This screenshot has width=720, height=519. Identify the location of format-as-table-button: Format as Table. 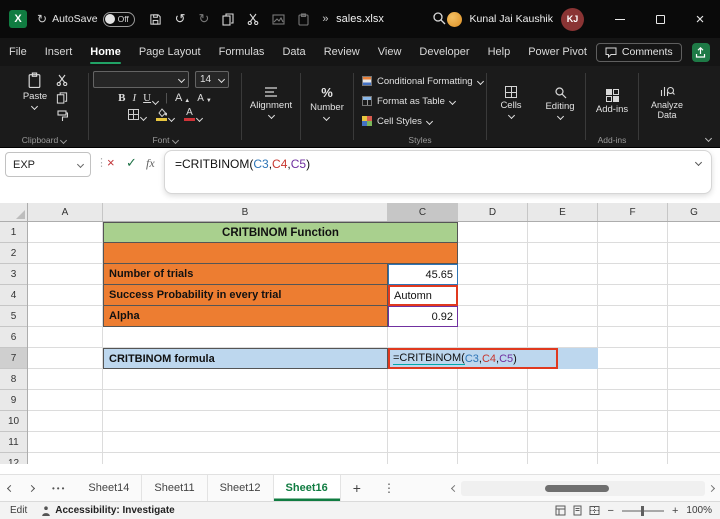
(409, 101).